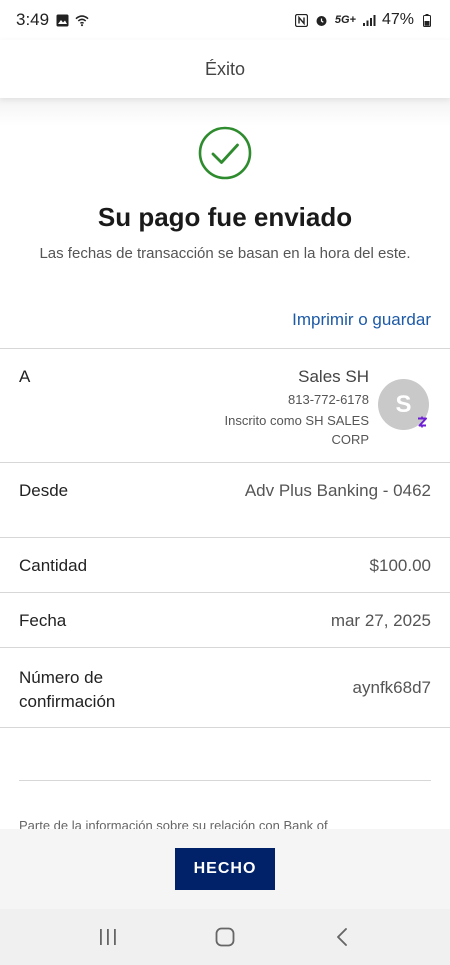  I want to click on network-type: 5G+, so click(345, 20).